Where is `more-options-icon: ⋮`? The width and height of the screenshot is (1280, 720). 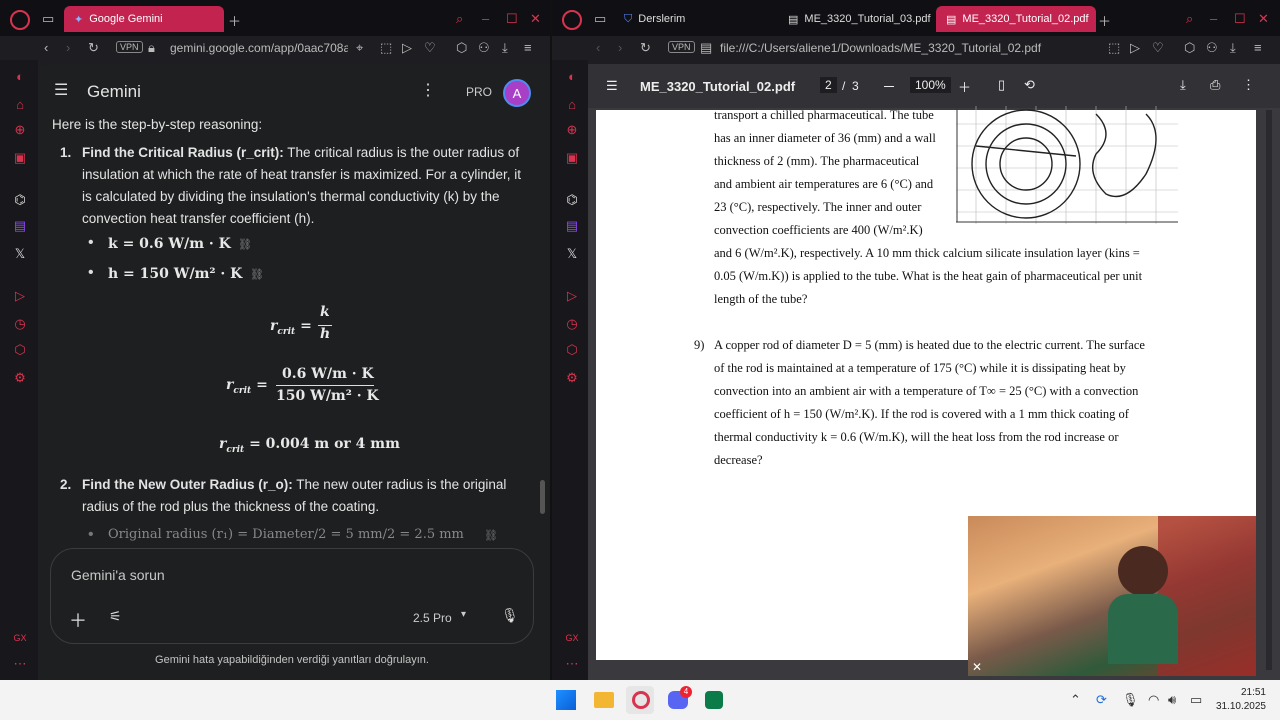 more-options-icon: ⋮ is located at coordinates (428, 90).